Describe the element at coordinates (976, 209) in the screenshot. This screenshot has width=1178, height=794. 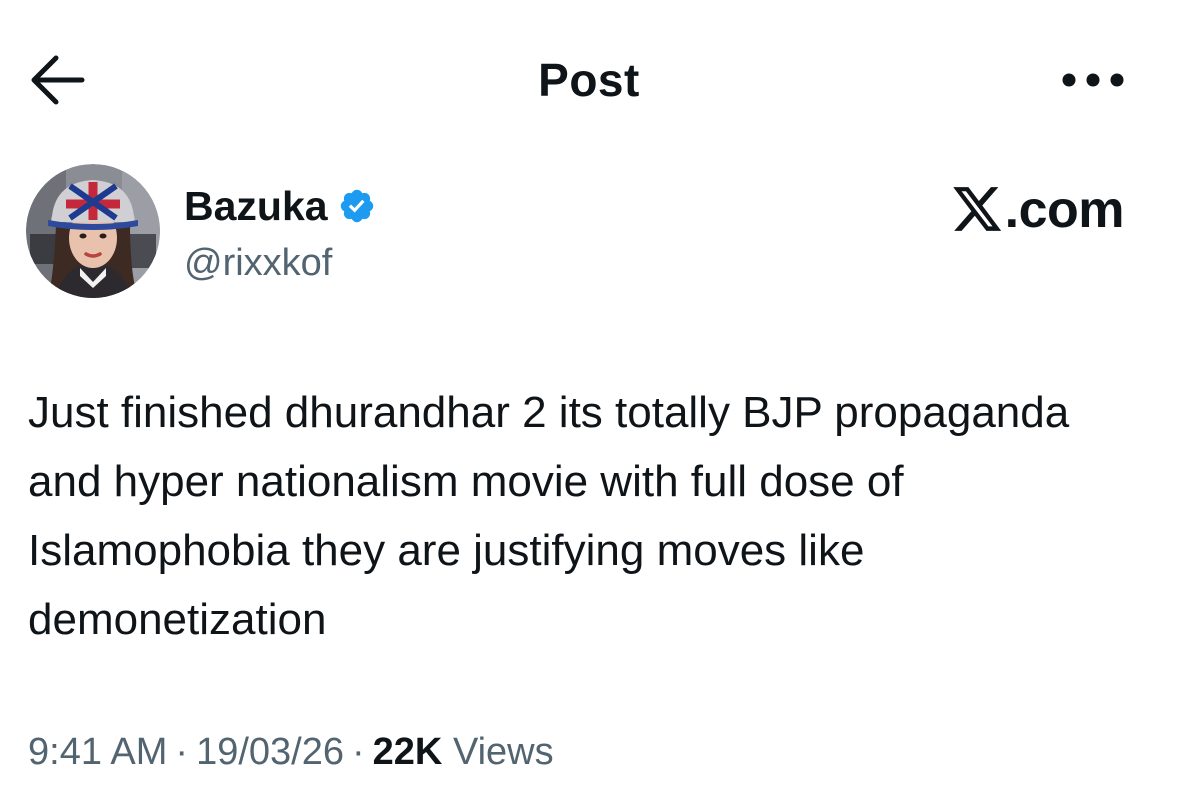
I see `x-logo-icon` at that location.